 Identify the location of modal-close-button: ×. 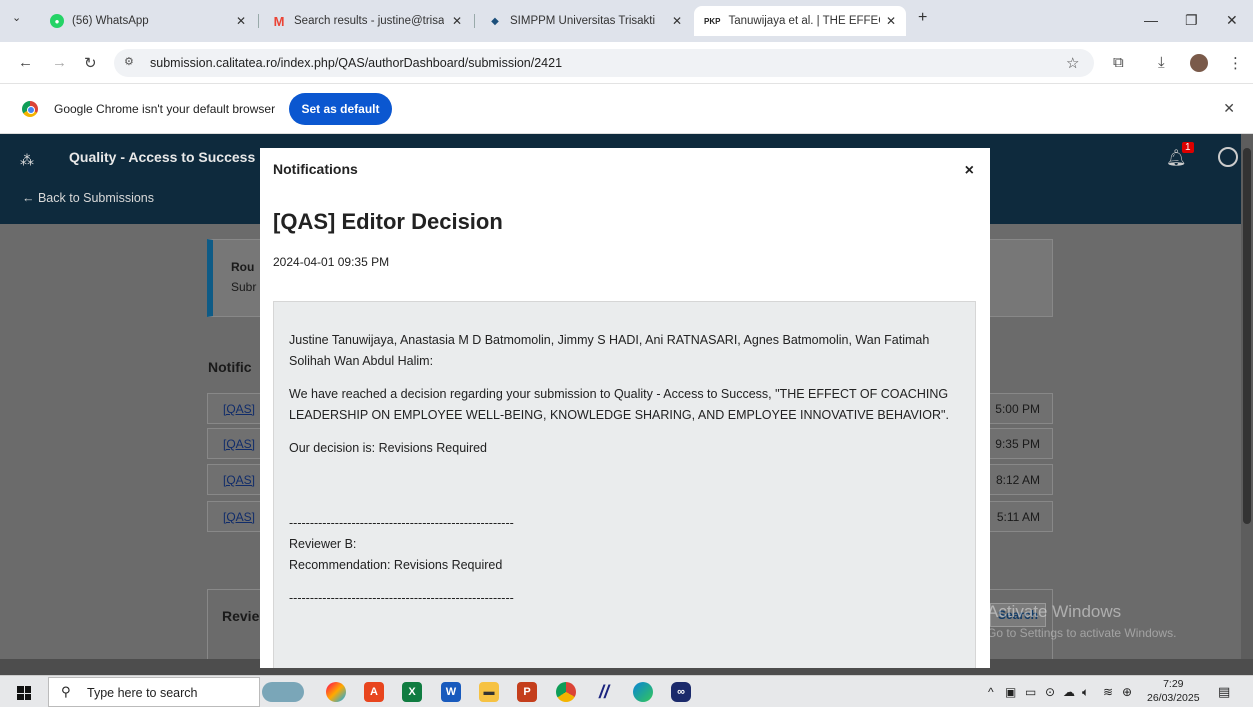
(969, 171).